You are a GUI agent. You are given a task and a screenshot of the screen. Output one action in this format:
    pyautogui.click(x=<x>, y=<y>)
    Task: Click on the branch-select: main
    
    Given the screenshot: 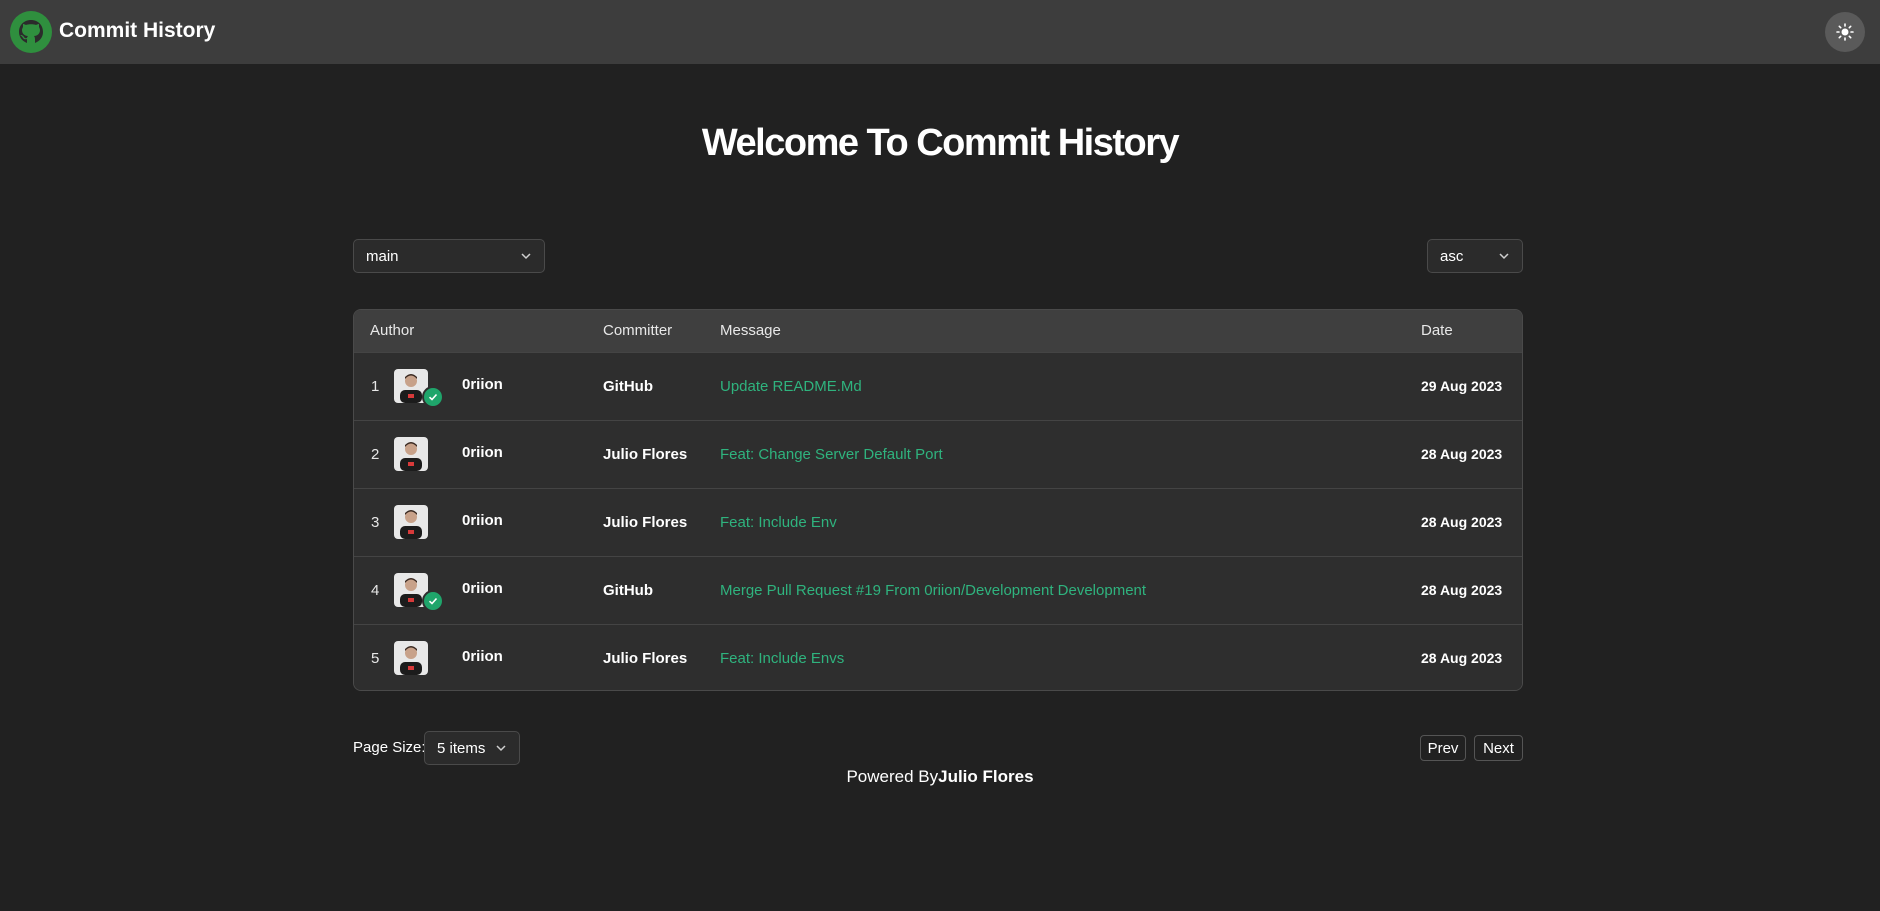 What is the action you would take?
    pyautogui.click(x=449, y=256)
    